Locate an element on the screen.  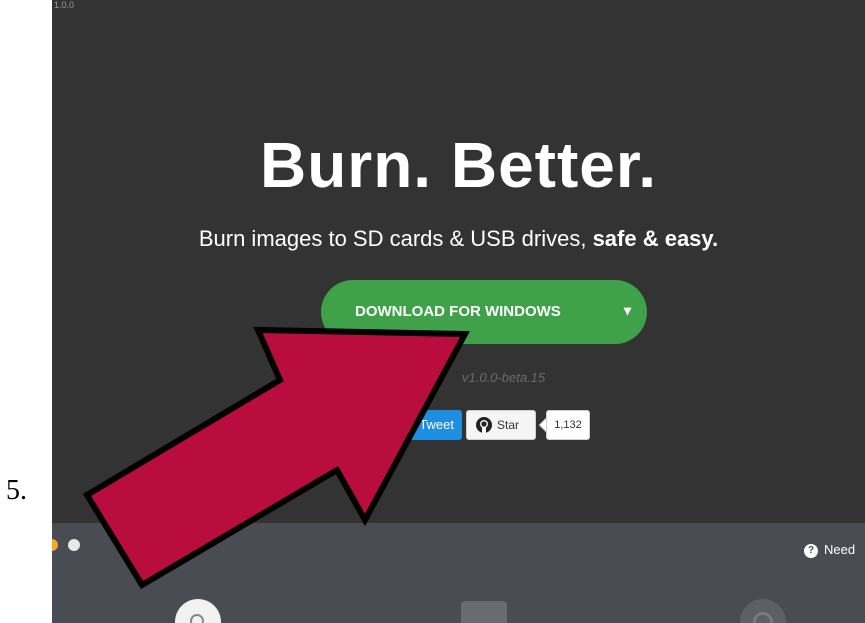
step-number: 5. is located at coordinates (16, 490).